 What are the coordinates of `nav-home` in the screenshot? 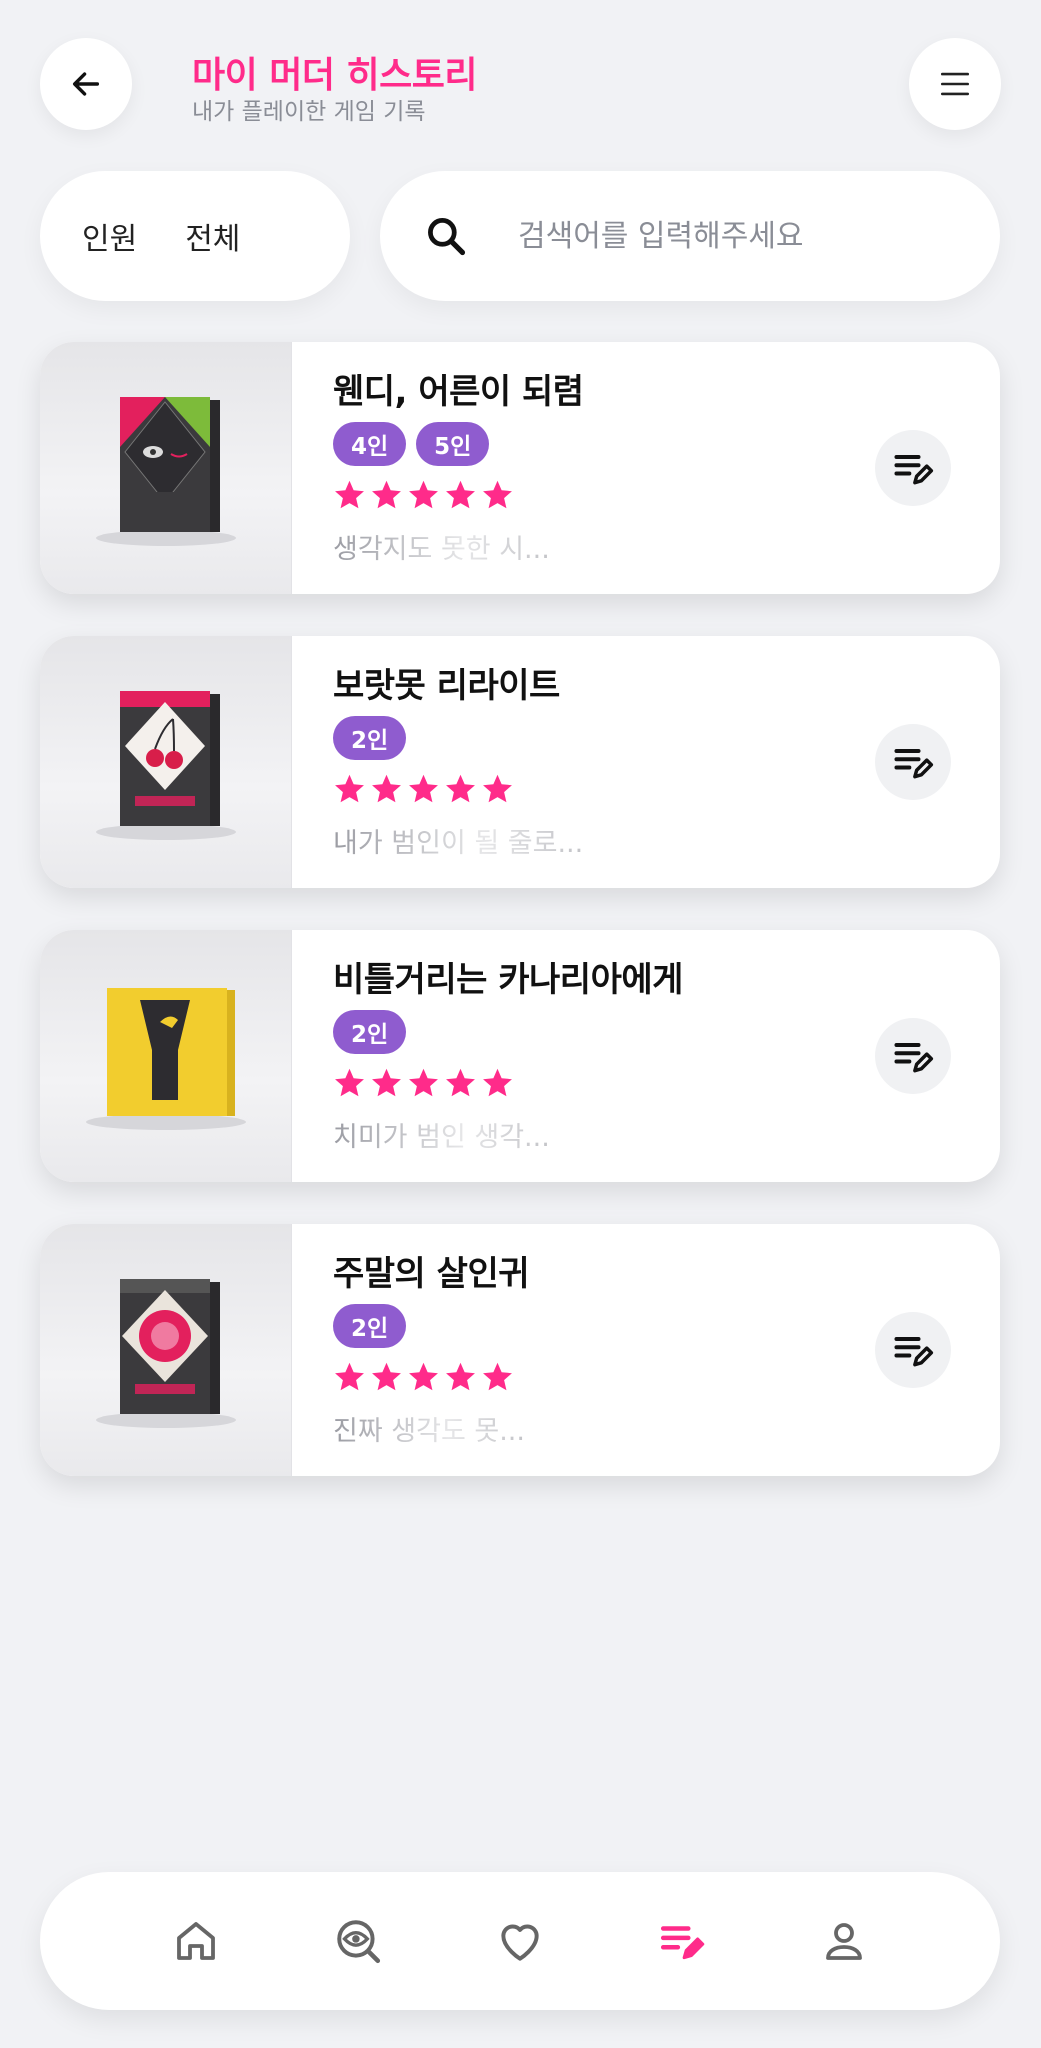 It's located at (196, 1941).